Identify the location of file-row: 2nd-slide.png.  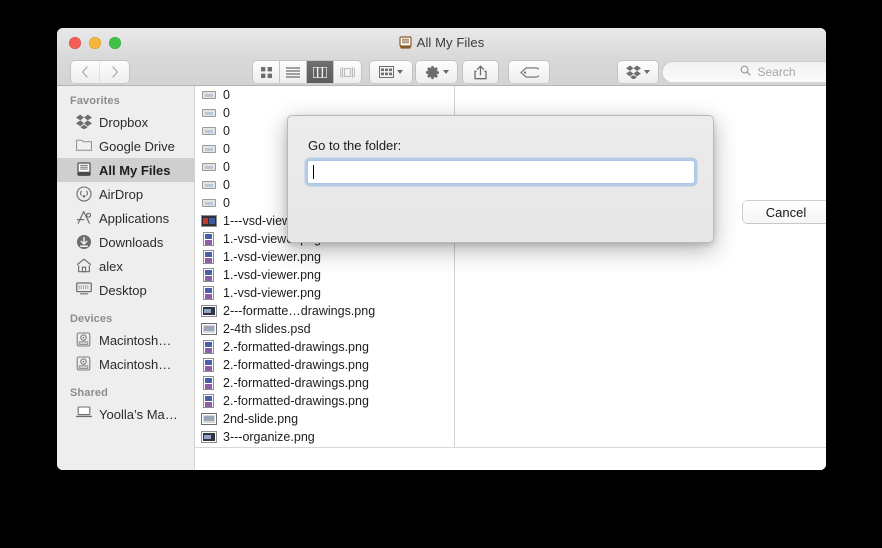
(324, 419).